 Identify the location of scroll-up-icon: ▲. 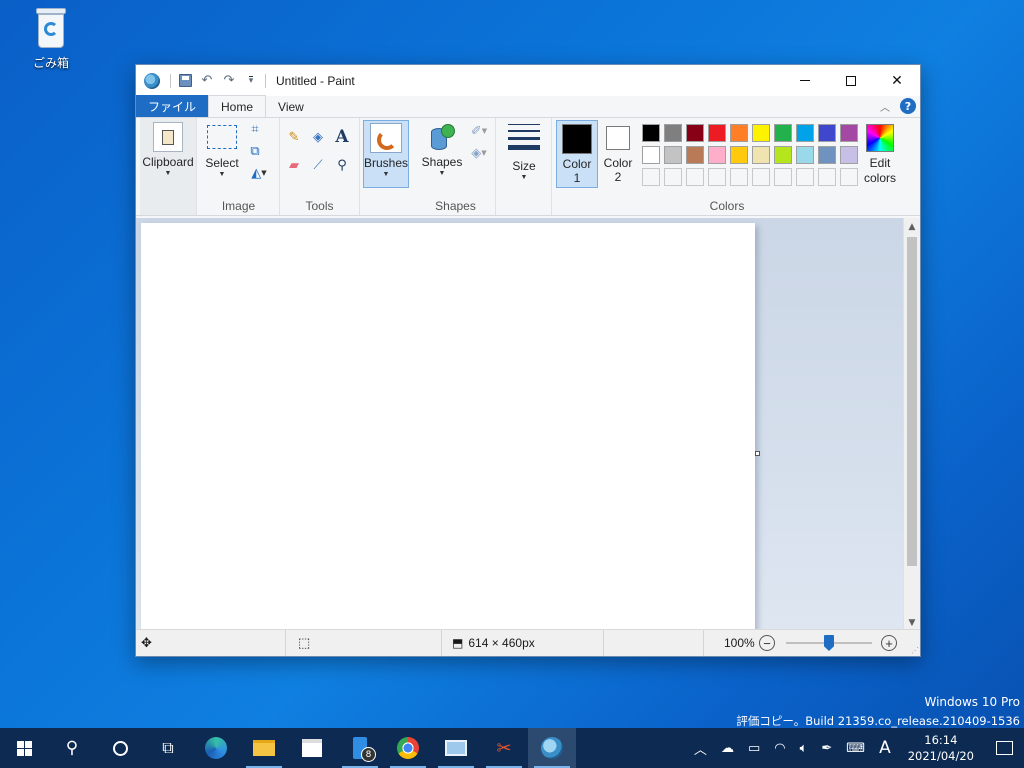
(912, 226).